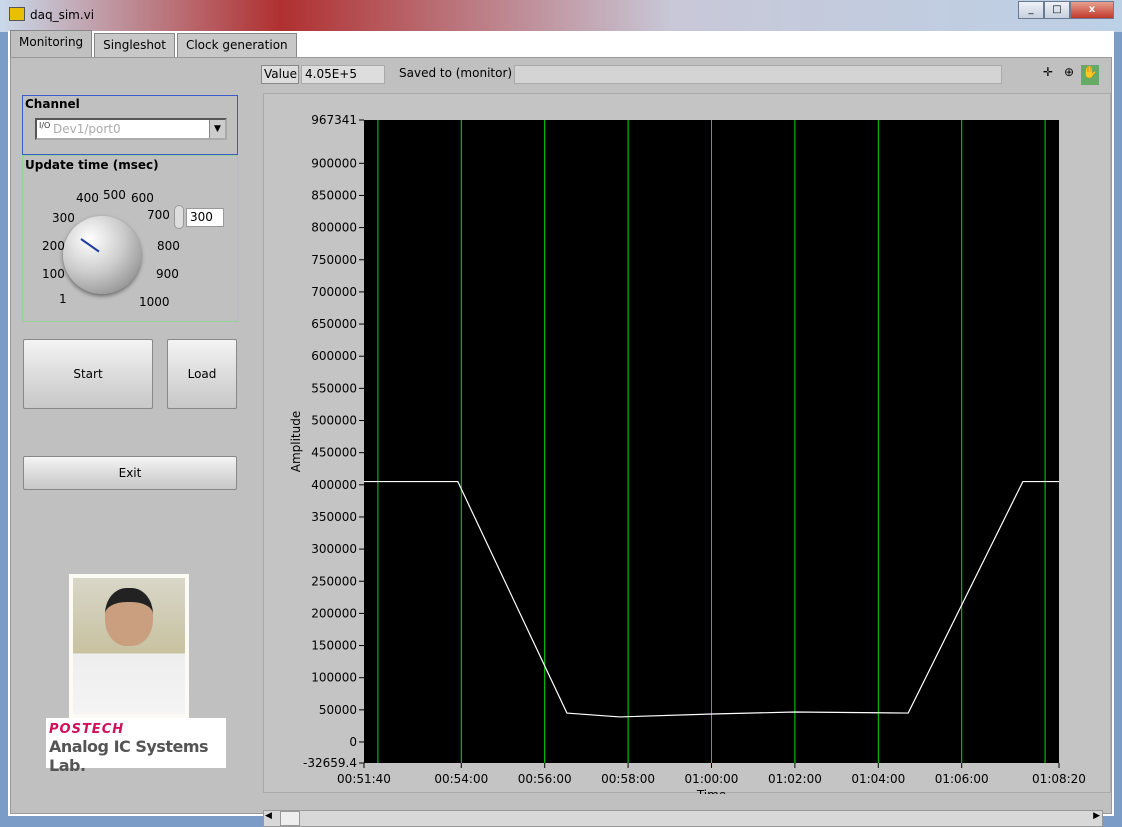 The width and height of the screenshot is (1122, 827). Describe the element at coordinates (167, 274) in the screenshot. I see `dial-label: 900` at that location.